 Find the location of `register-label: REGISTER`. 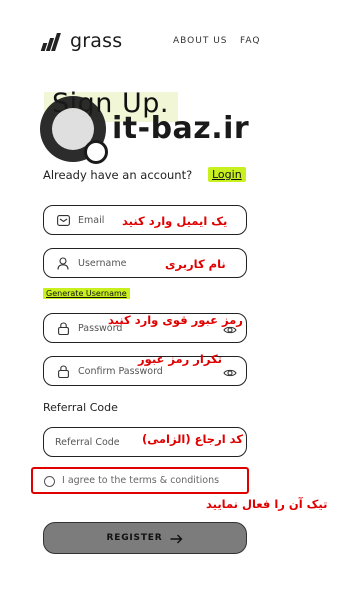

register-label: REGISTER is located at coordinates (134, 538).